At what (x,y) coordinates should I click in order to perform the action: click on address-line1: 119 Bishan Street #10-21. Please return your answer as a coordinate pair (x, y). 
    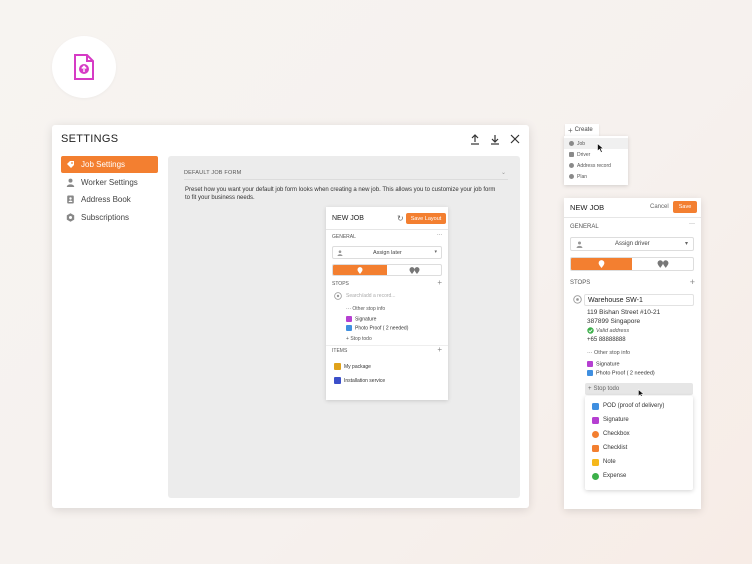
    Looking at the image, I should click on (624, 312).